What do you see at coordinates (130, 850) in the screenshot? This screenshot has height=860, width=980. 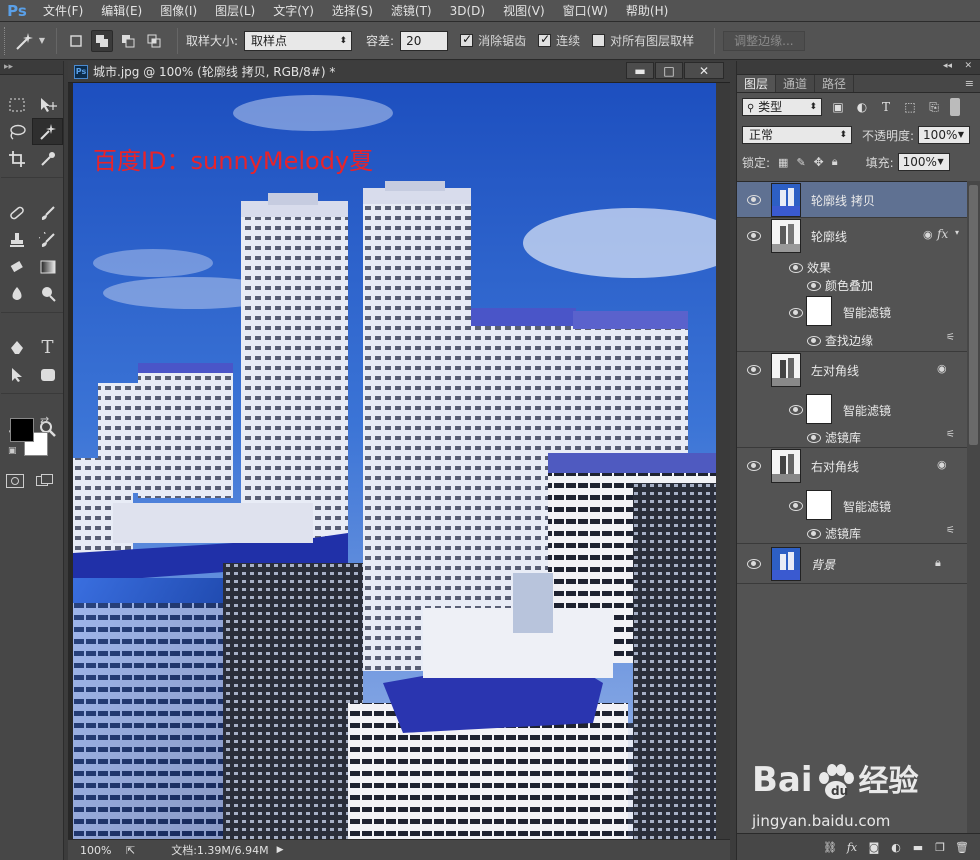 I see `export-arrow-icon: ⇱` at bounding box center [130, 850].